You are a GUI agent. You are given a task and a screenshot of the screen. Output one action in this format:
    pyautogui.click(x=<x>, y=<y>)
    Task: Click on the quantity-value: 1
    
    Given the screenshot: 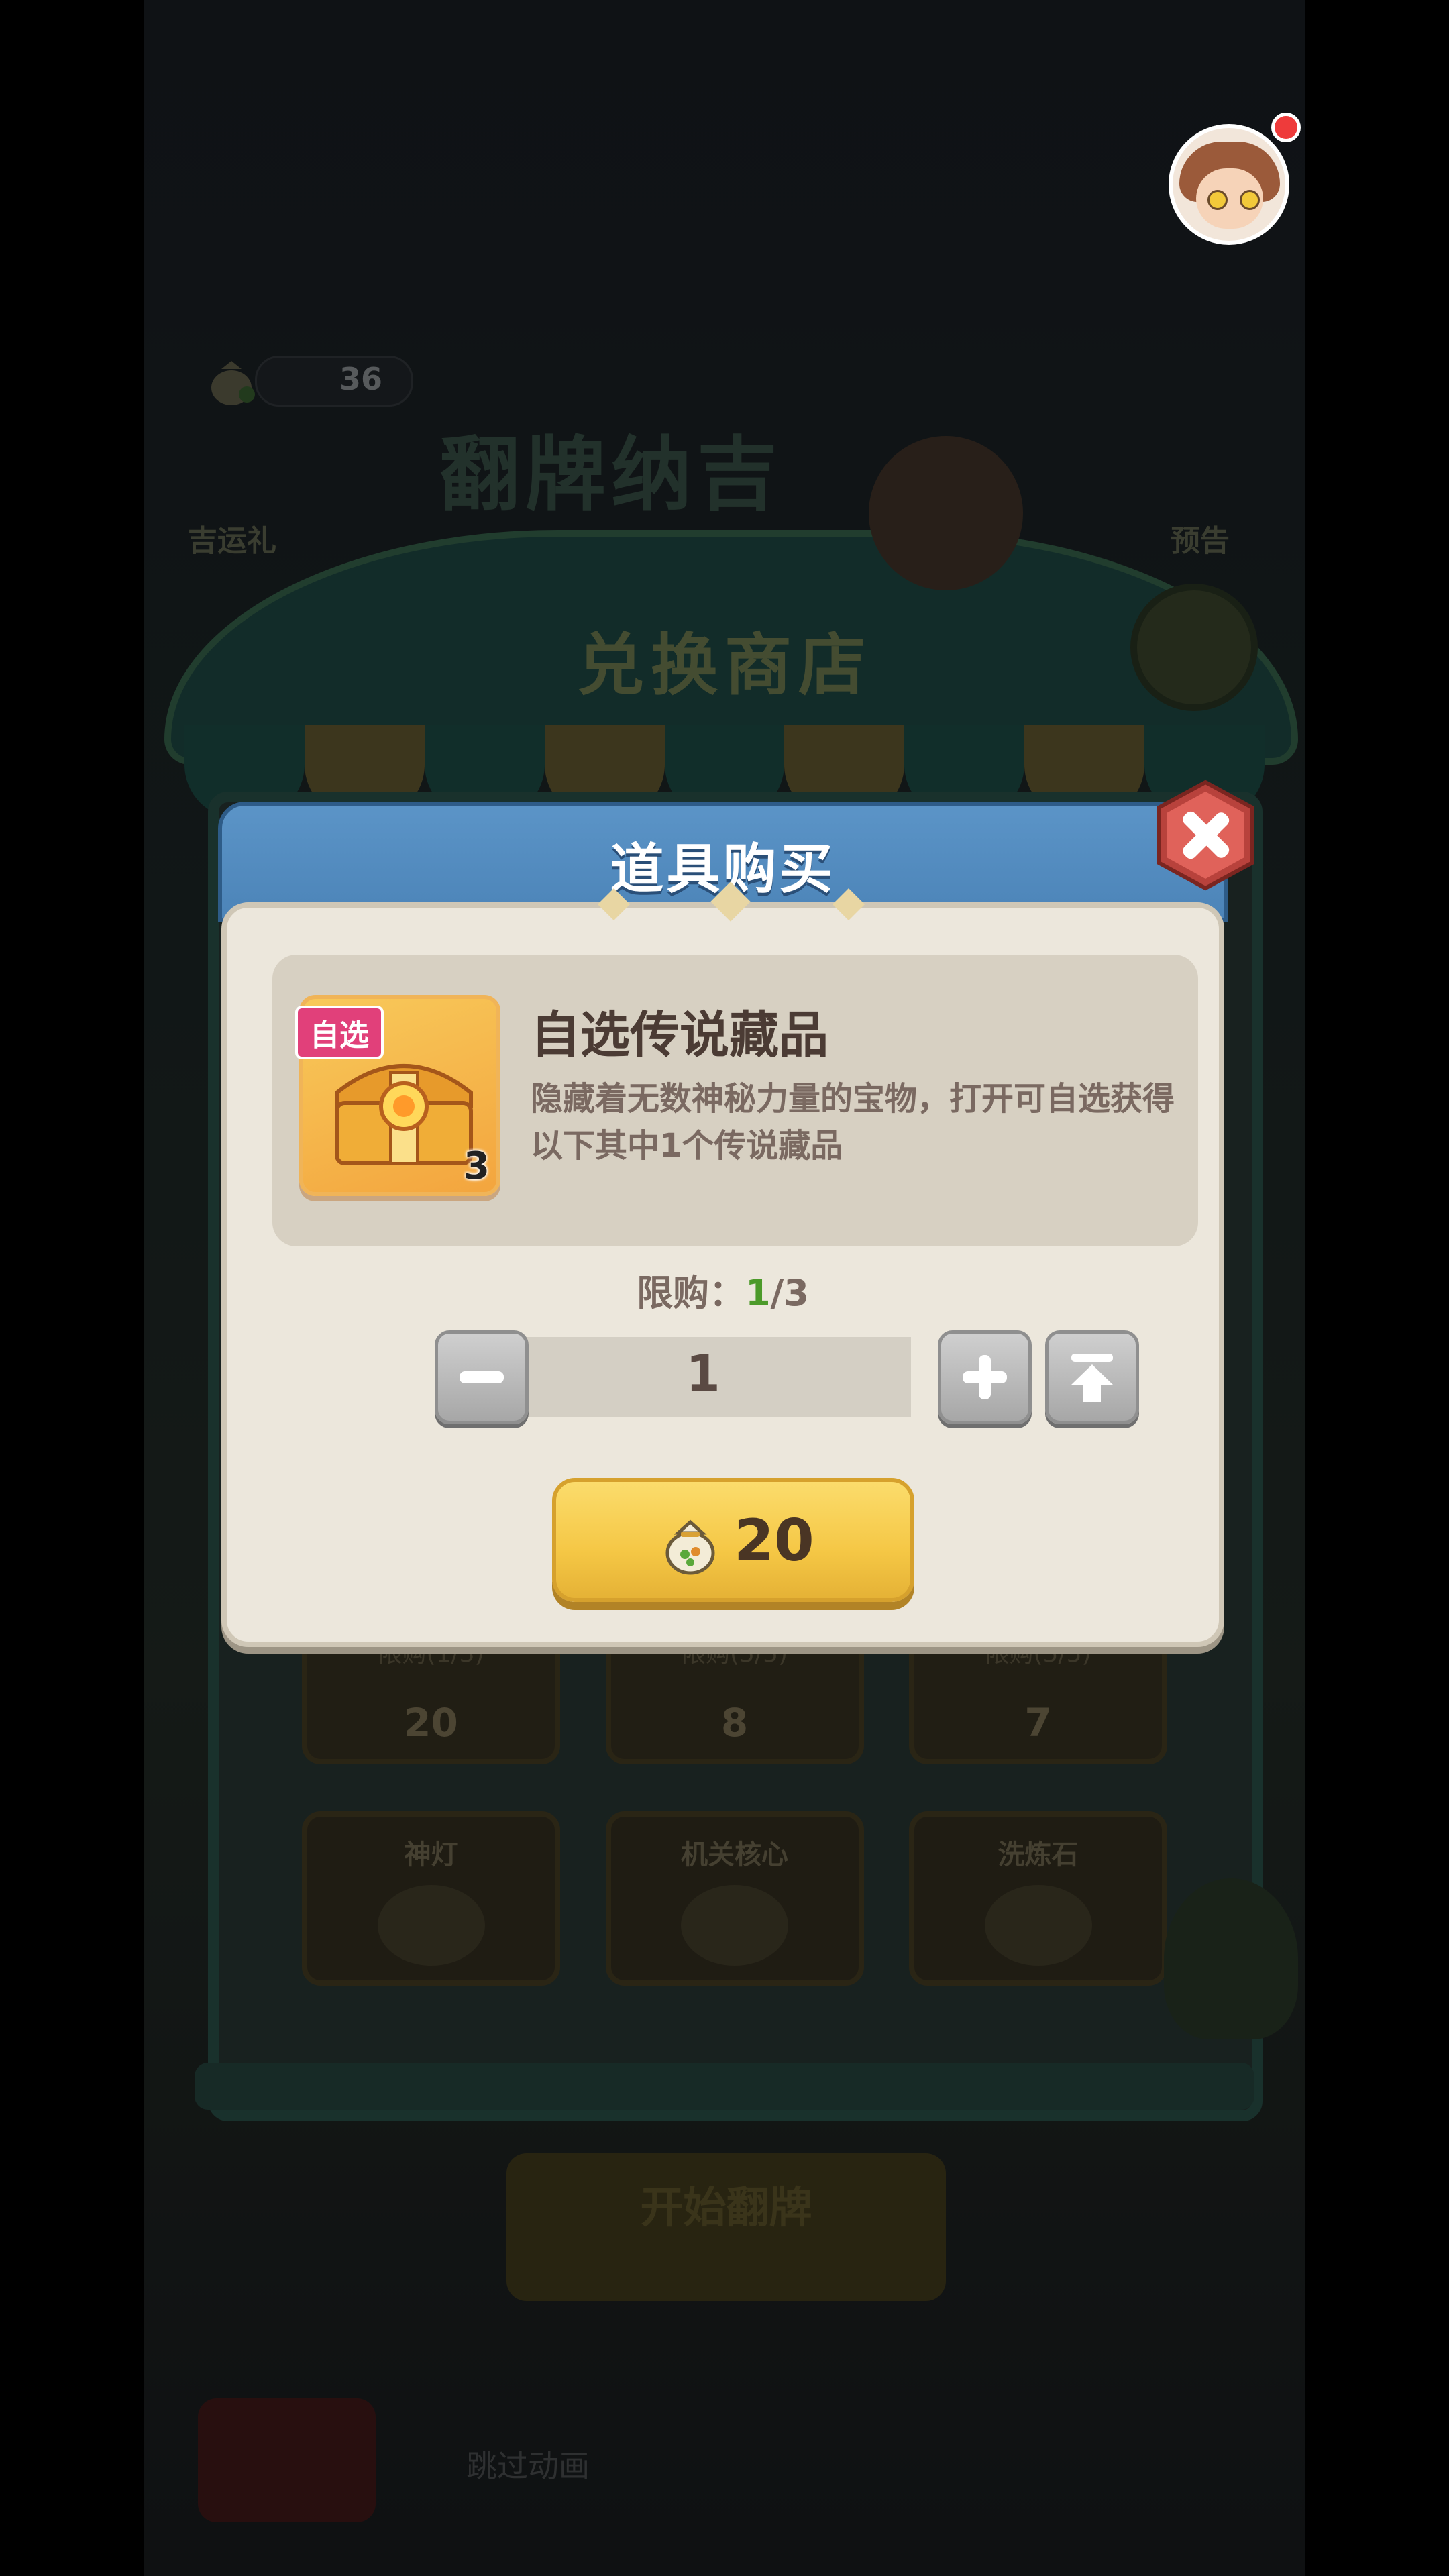 What is the action you would take?
    pyautogui.click(x=703, y=1374)
    